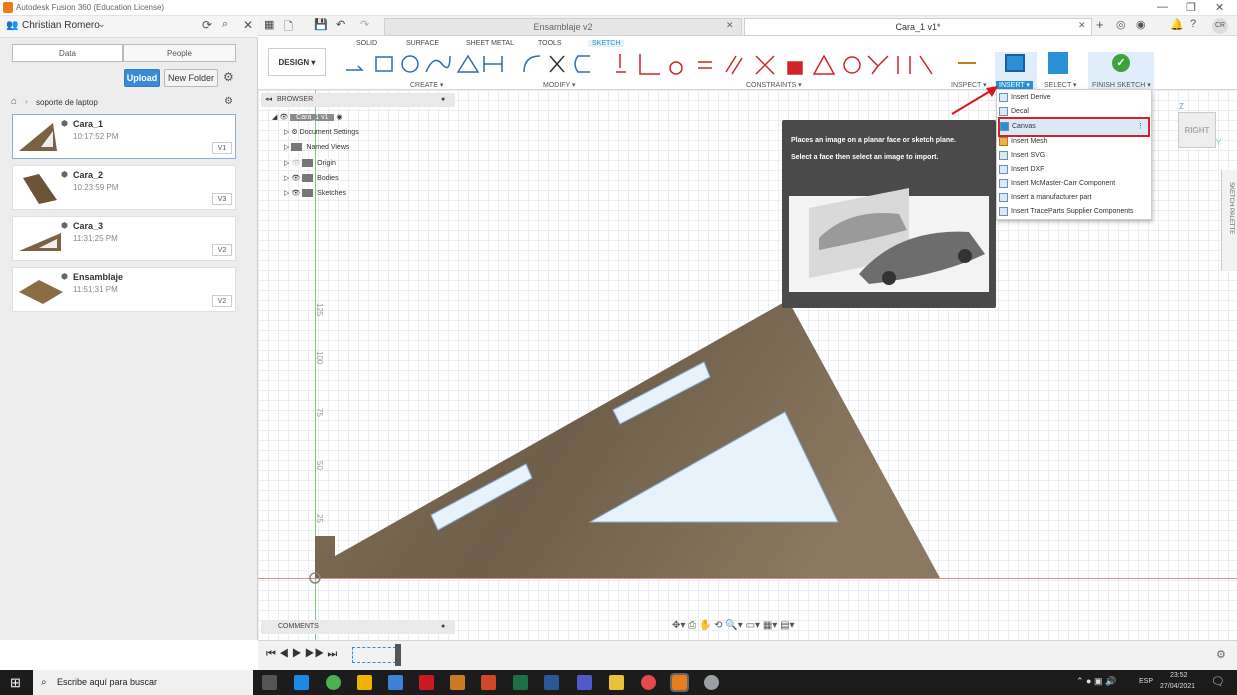 The image size is (1237, 695). Describe the element at coordinates (225, 24) in the screenshot. I see `search-icon: ⌕` at that location.